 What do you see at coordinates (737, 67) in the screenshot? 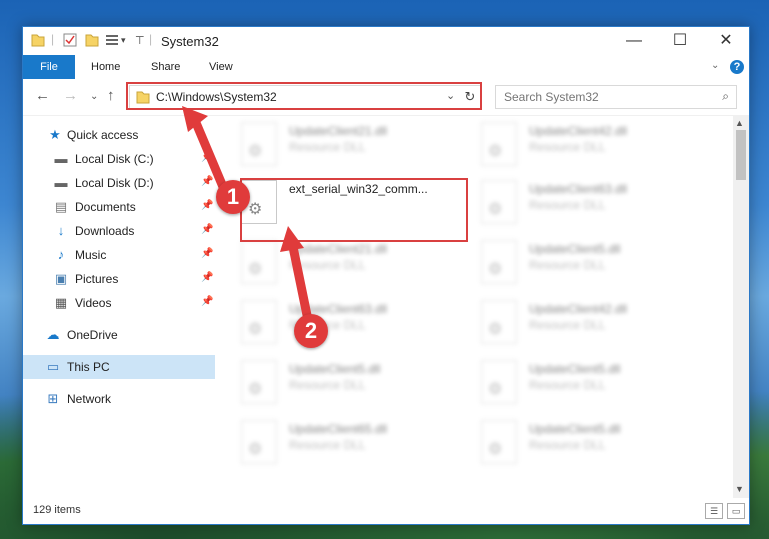
I see `help-icon: ?` at bounding box center [737, 67].